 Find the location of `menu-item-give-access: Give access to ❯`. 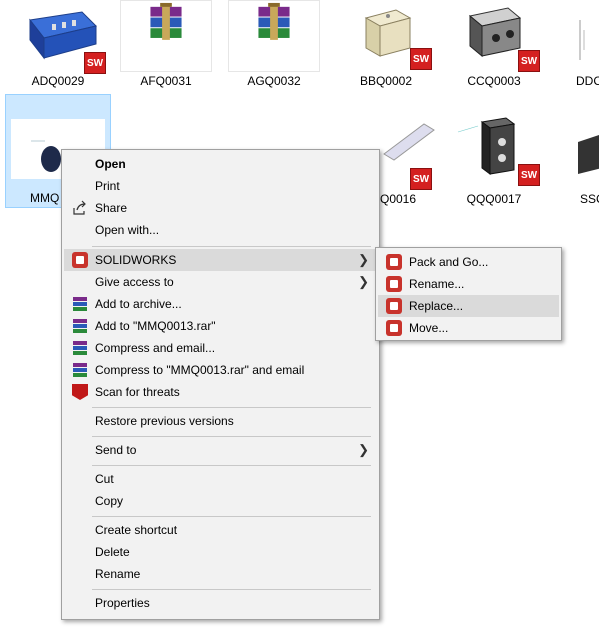

menu-item-give-access: Give access to ❯ is located at coordinates (220, 282).